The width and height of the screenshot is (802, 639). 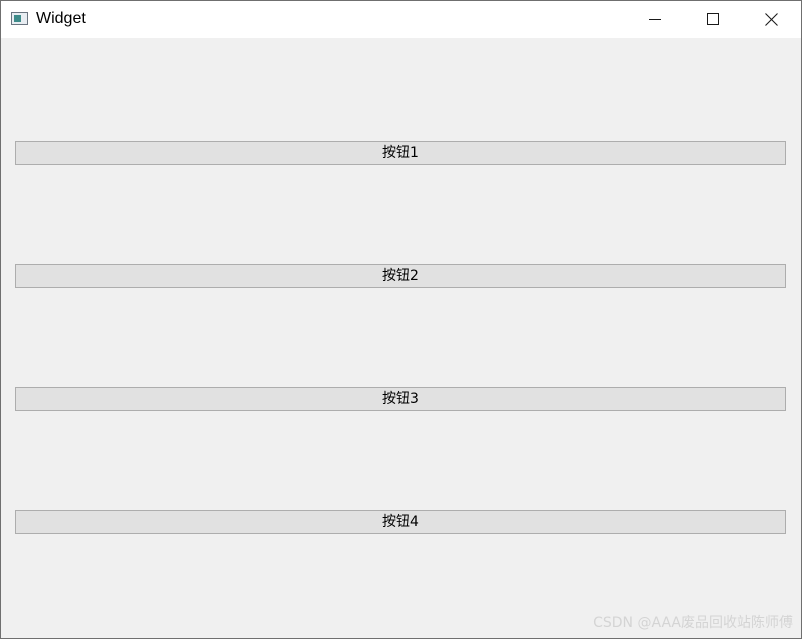 I want to click on close-button, so click(x=771, y=19).